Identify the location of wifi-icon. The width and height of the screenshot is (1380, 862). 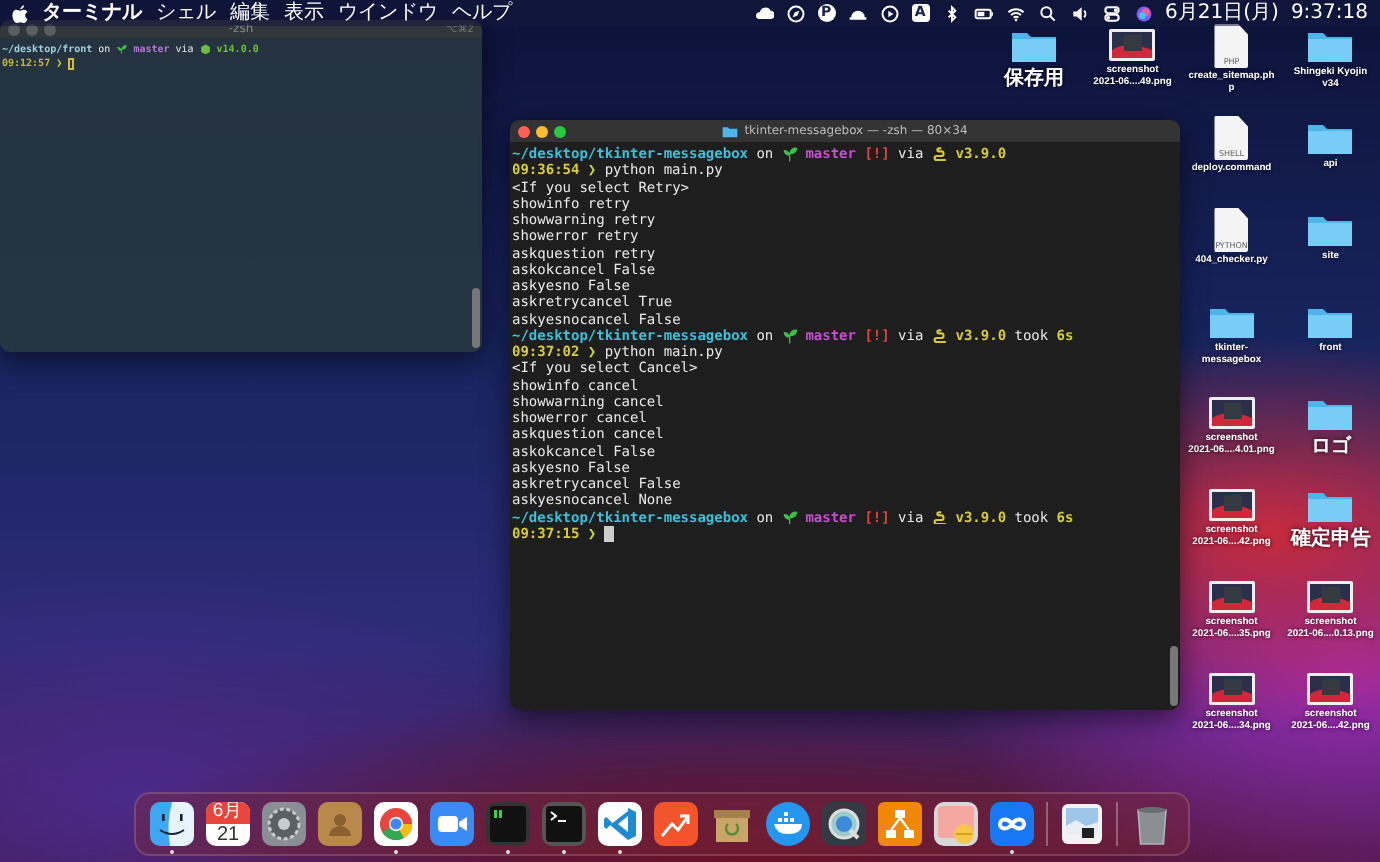
(1015, 13).